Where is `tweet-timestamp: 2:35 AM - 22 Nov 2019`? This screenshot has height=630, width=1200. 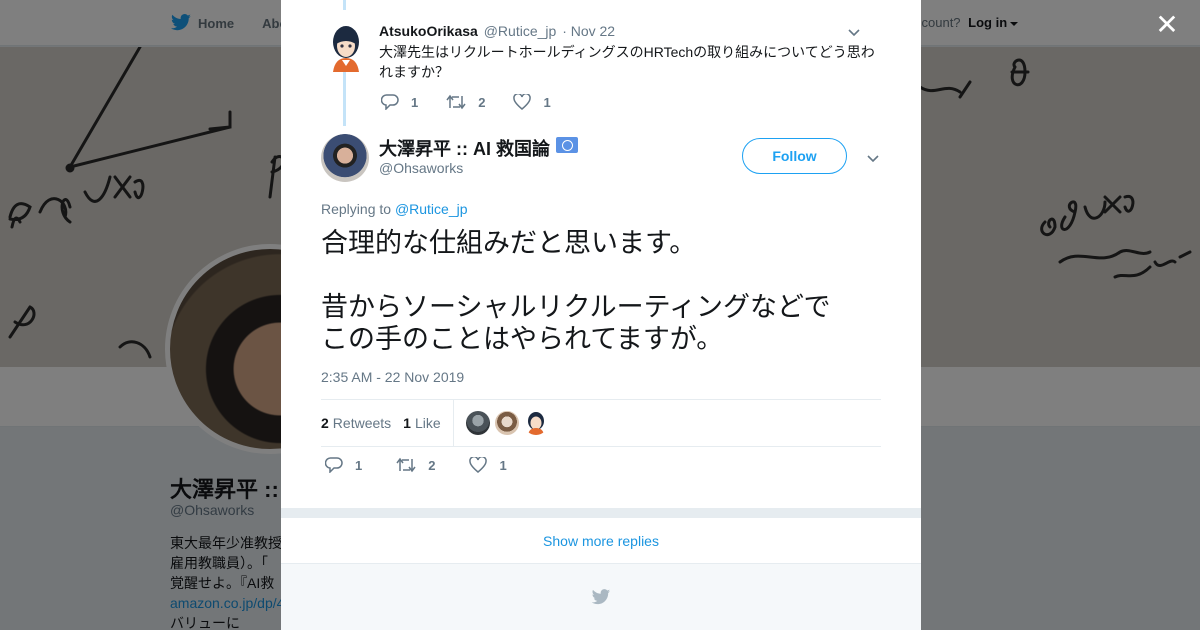
tweet-timestamp: 2:35 AM - 22 Nov 2019 is located at coordinates (392, 377).